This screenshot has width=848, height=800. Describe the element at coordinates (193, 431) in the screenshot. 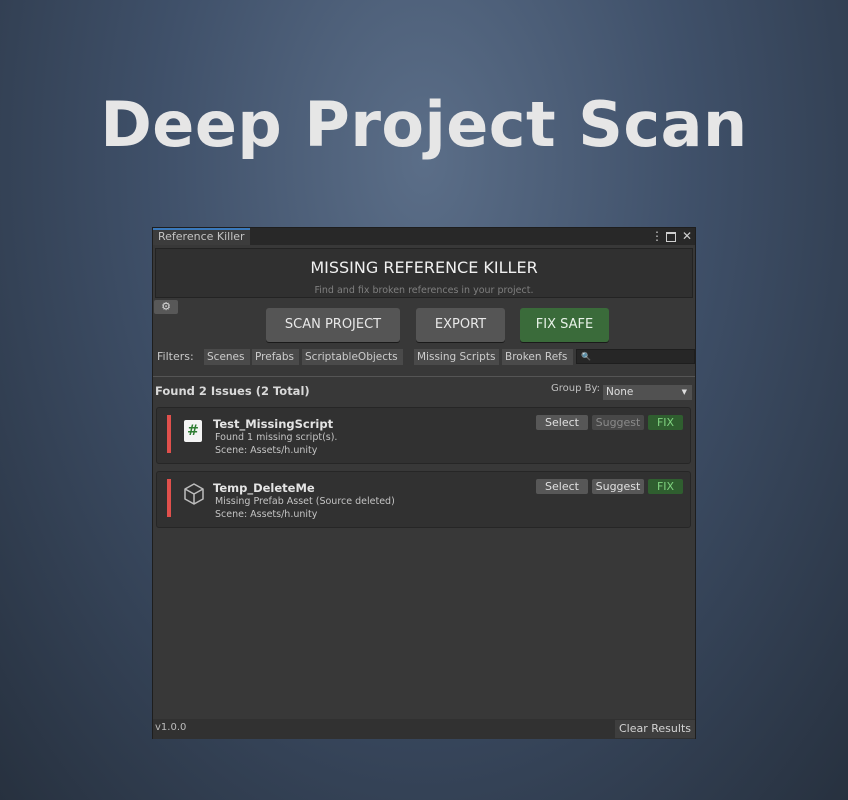

I see `script-icon: #` at that location.